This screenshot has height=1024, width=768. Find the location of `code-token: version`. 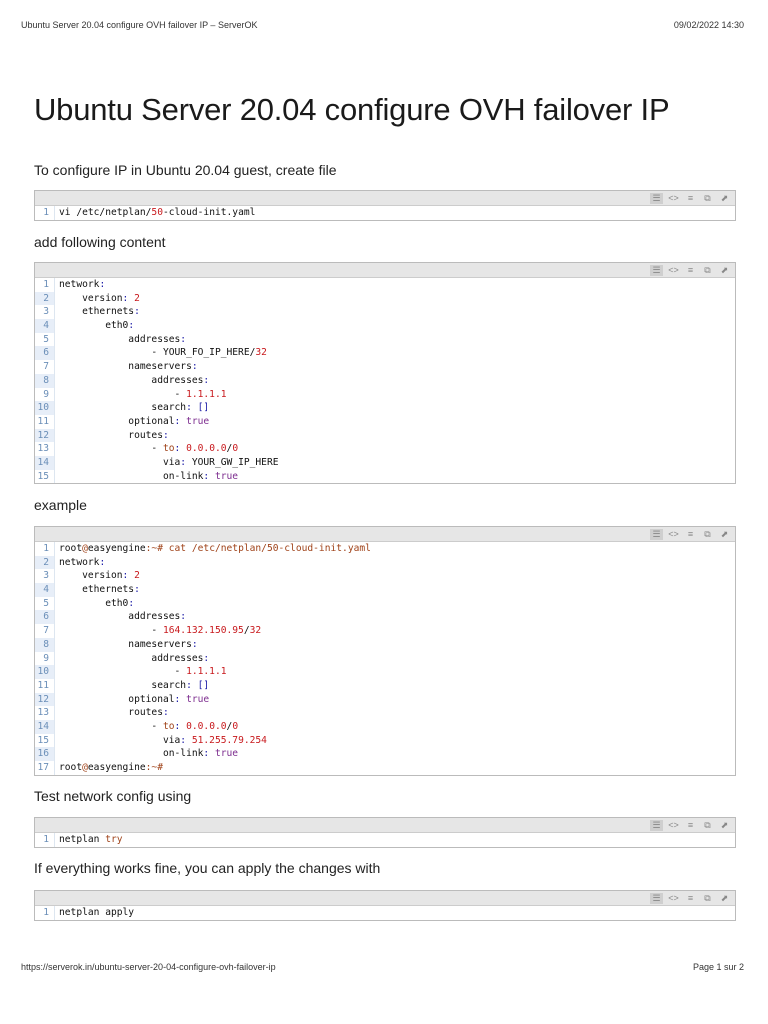

code-token: version is located at coordinates (91, 298).